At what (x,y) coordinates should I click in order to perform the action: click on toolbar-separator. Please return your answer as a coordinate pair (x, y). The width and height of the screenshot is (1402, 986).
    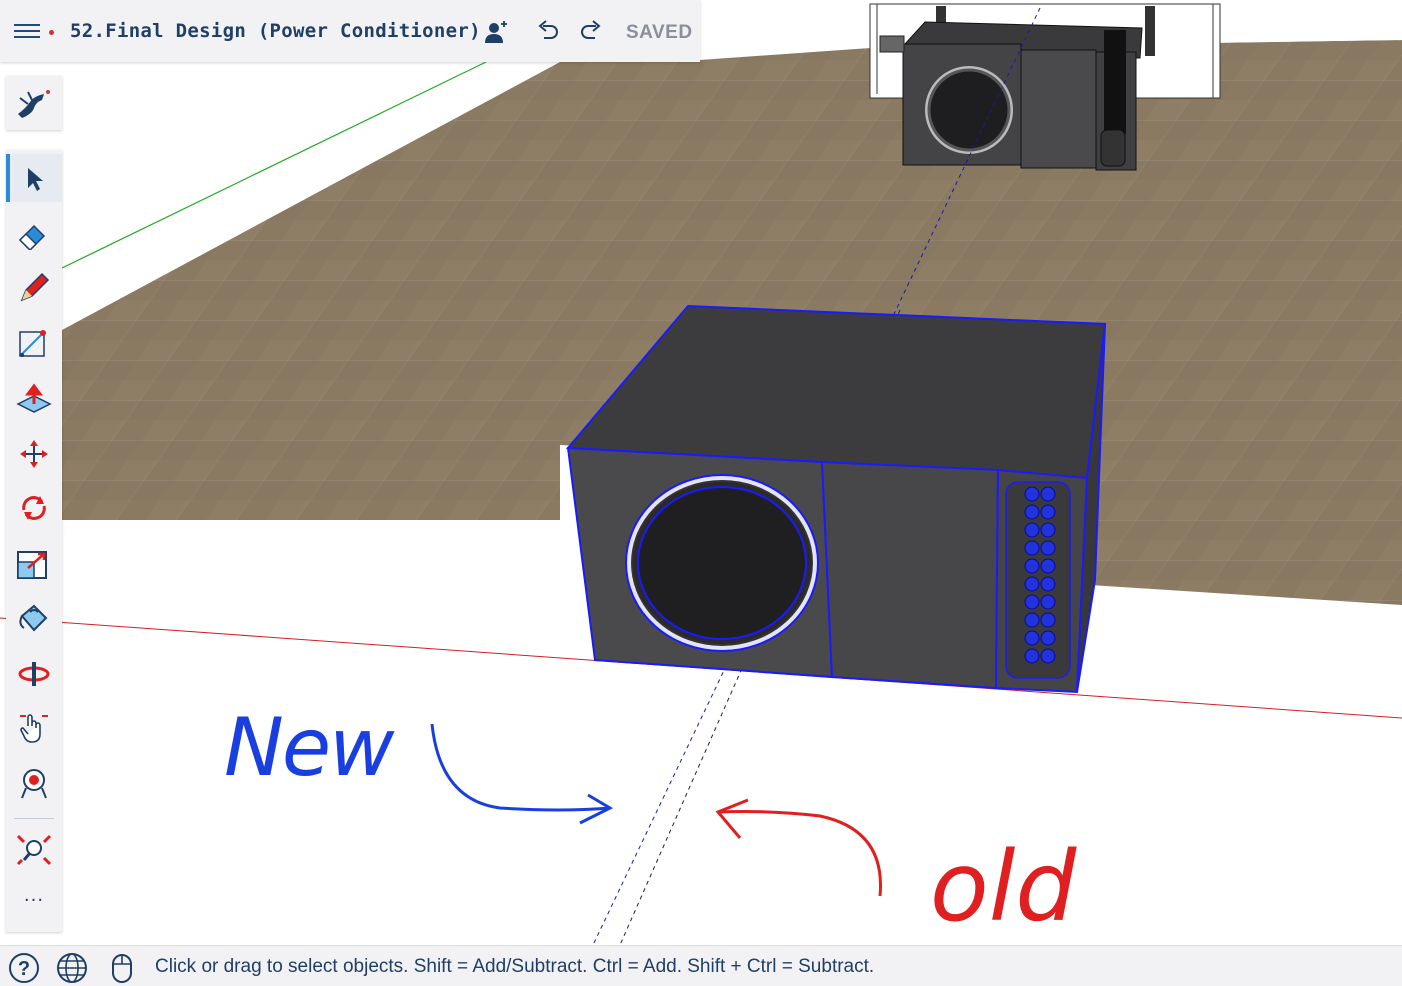
    Looking at the image, I should click on (34, 818).